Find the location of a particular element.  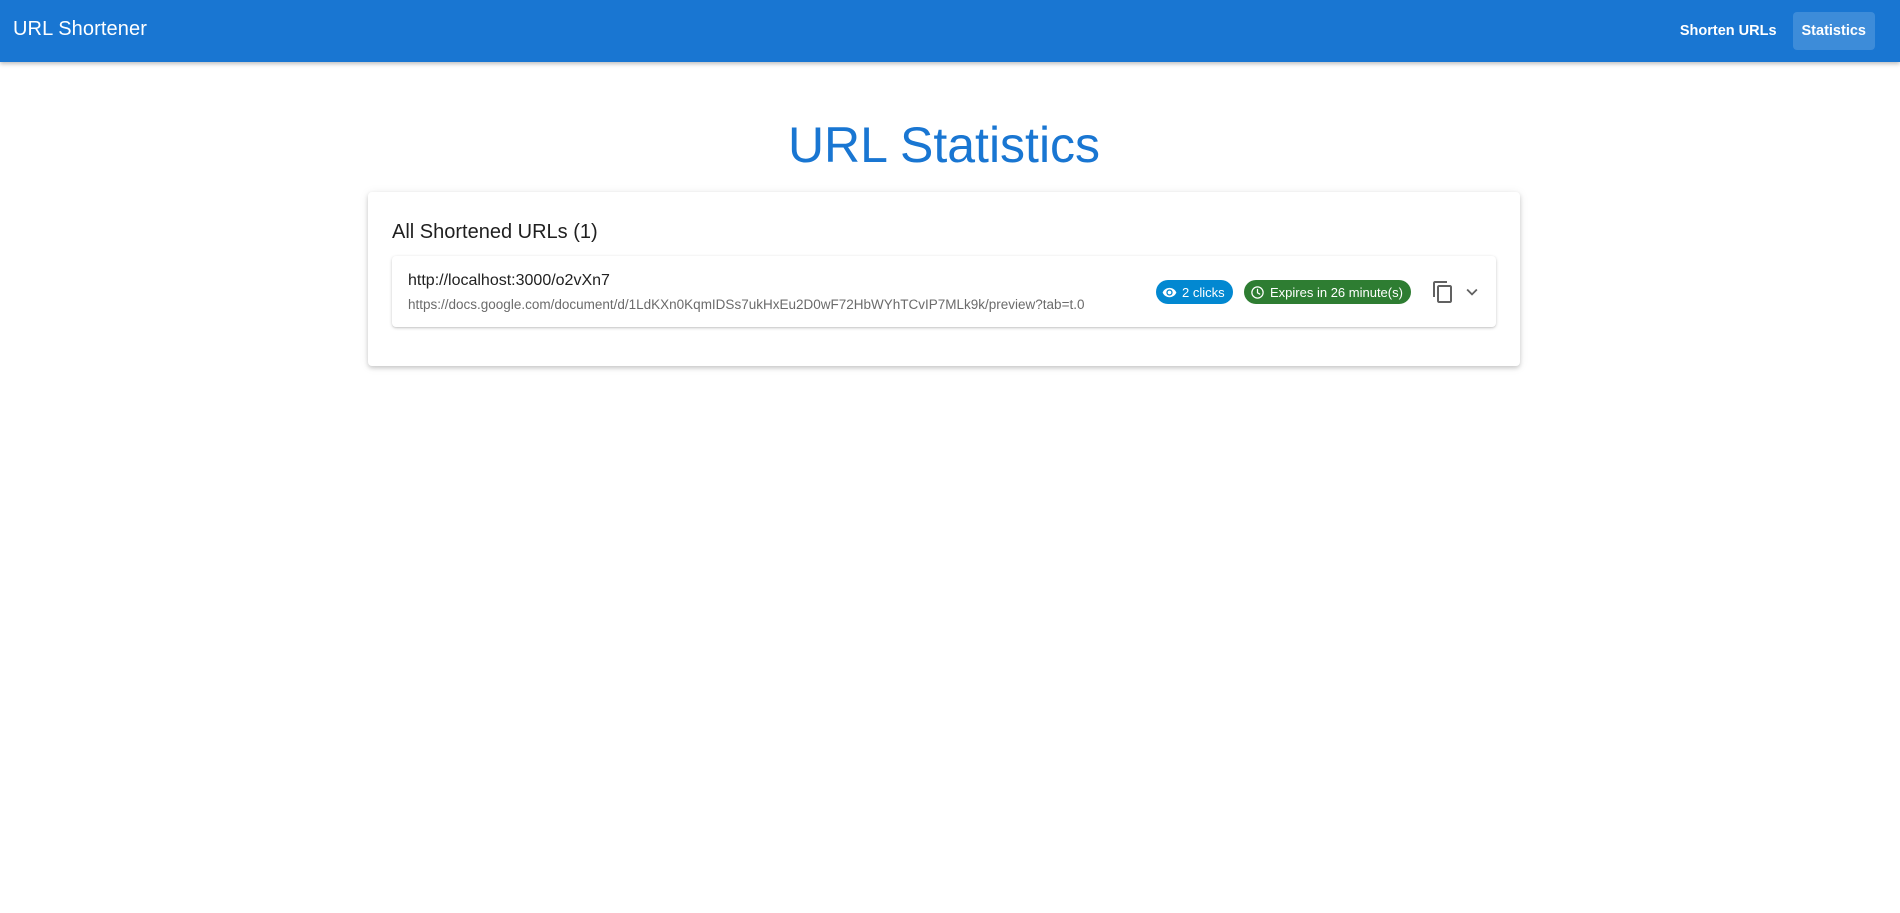

page-title: URL Statistics is located at coordinates (944, 145).